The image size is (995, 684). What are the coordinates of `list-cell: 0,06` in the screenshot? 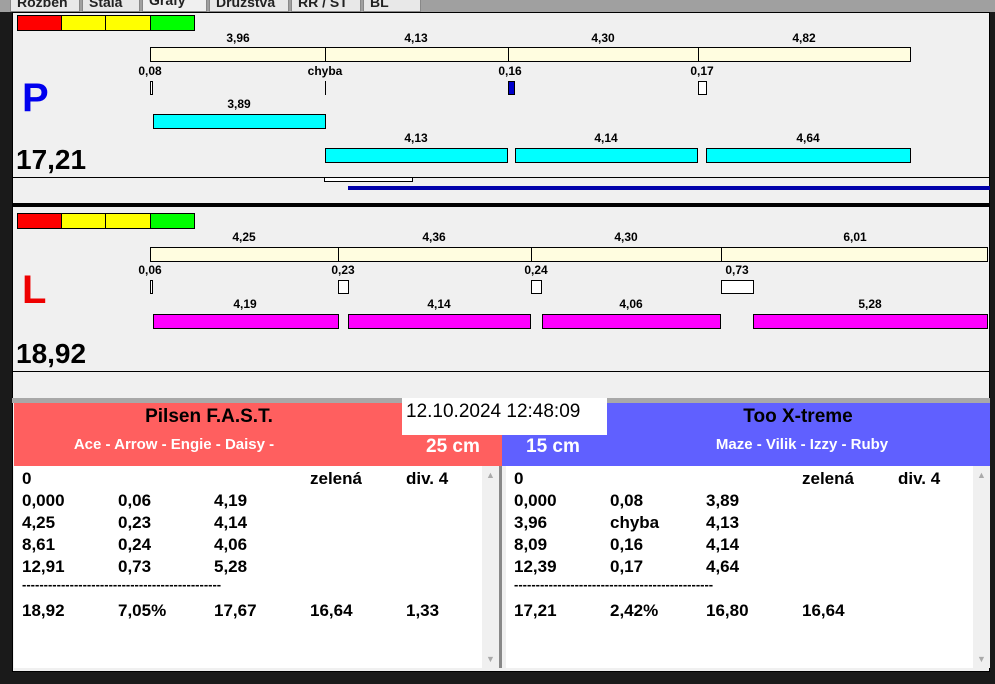 It's located at (135, 500).